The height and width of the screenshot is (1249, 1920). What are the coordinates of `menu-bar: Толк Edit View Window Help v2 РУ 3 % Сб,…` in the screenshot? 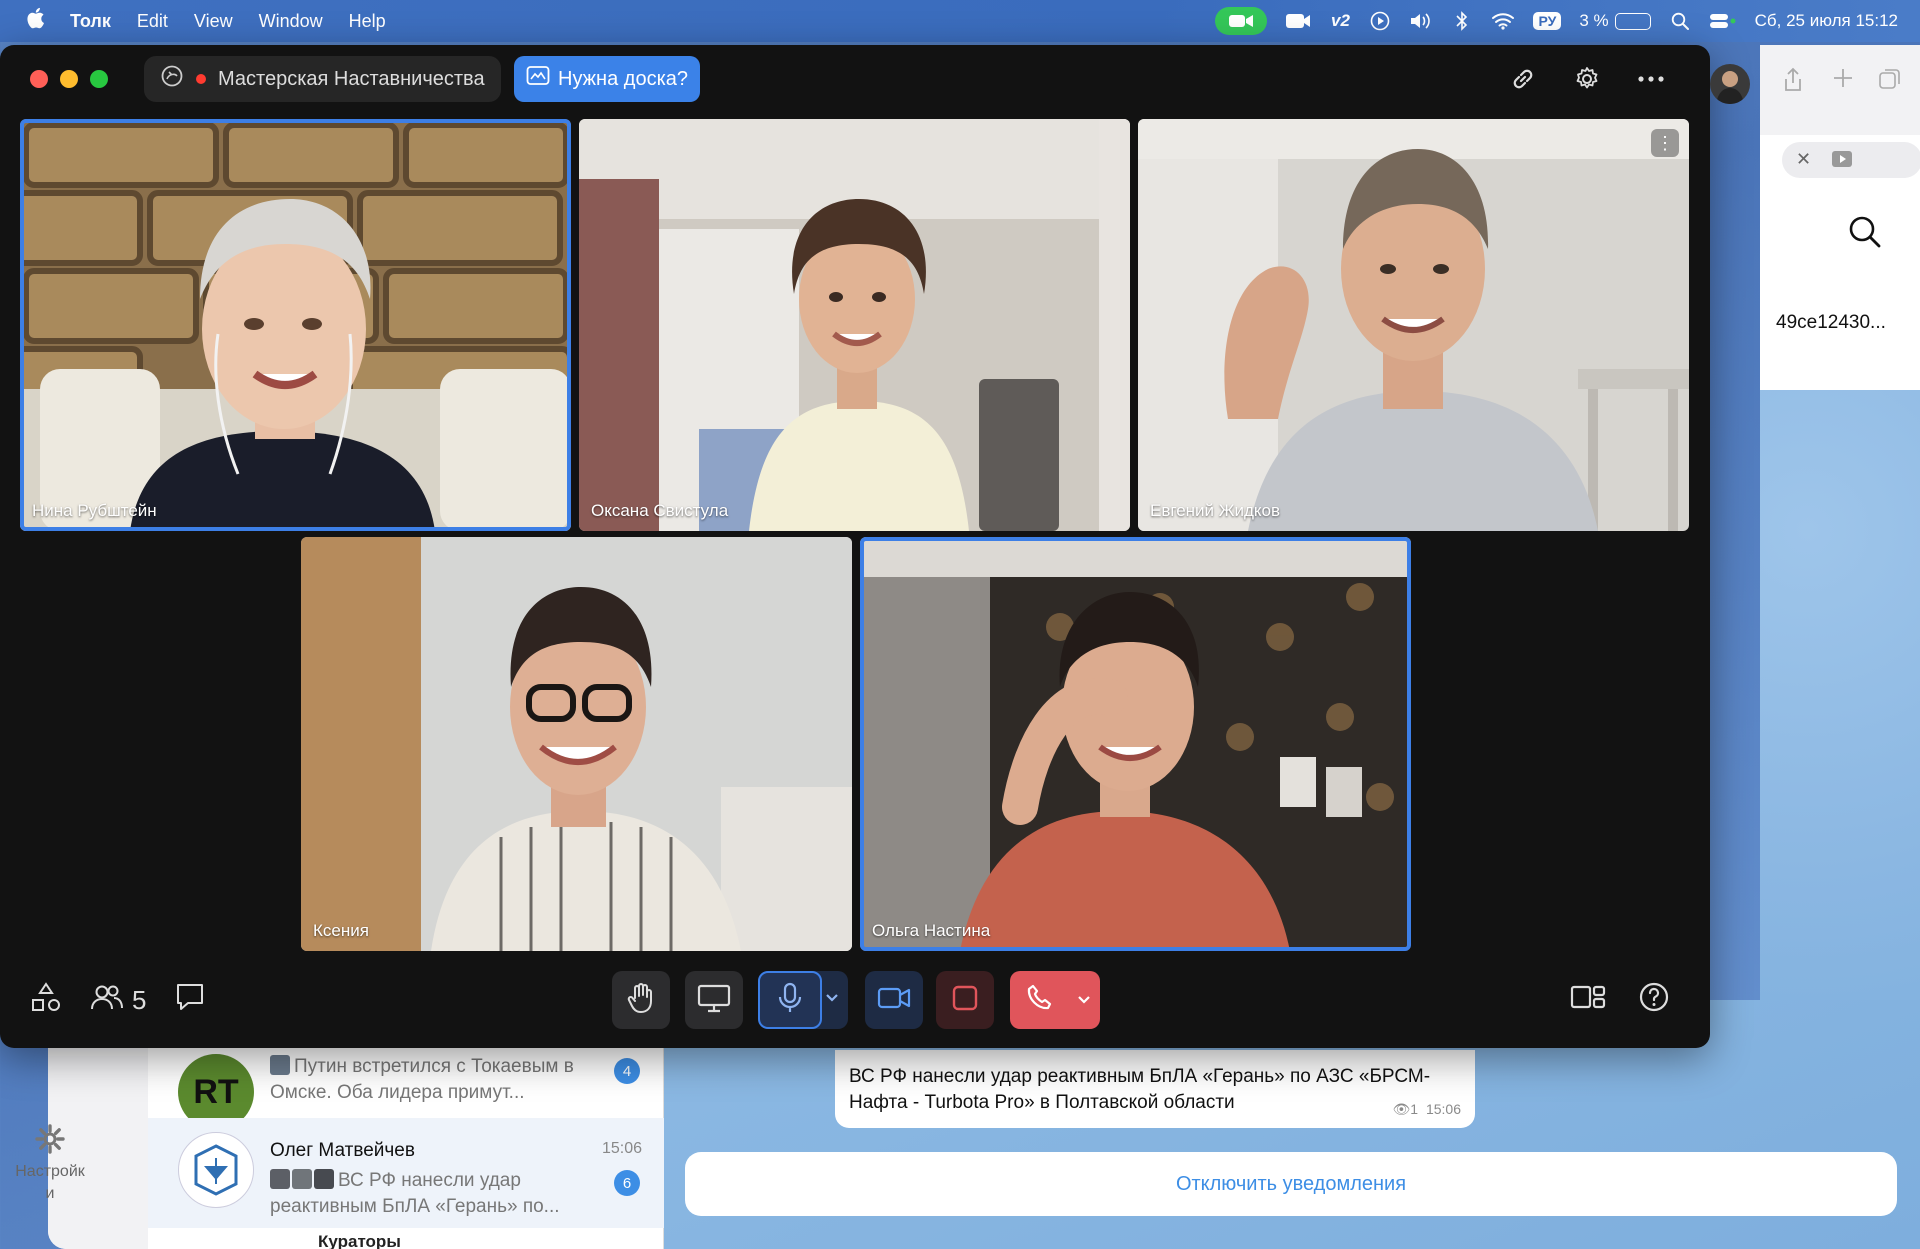 It's located at (960, 21).